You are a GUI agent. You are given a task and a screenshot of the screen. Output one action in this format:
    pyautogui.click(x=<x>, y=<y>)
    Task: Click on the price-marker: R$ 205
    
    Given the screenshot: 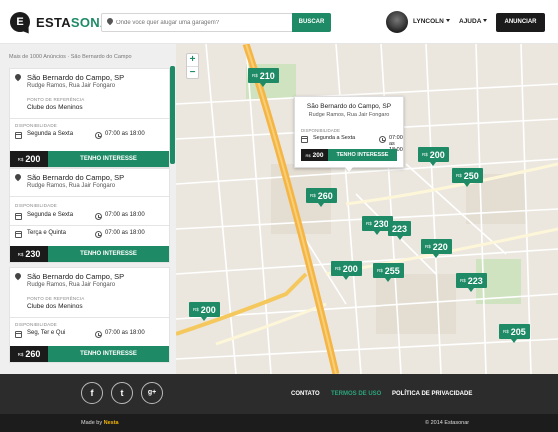 What is the action you would take?
    pyautogui.click(x=514, y=333)
    